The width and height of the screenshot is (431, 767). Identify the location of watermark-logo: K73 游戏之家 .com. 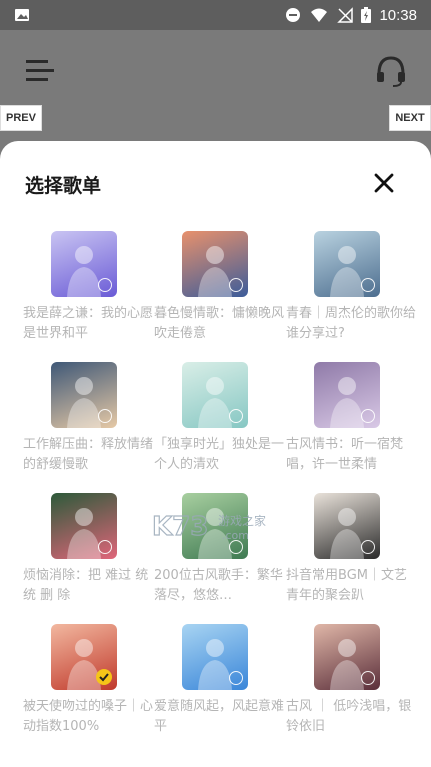
(209, 526).